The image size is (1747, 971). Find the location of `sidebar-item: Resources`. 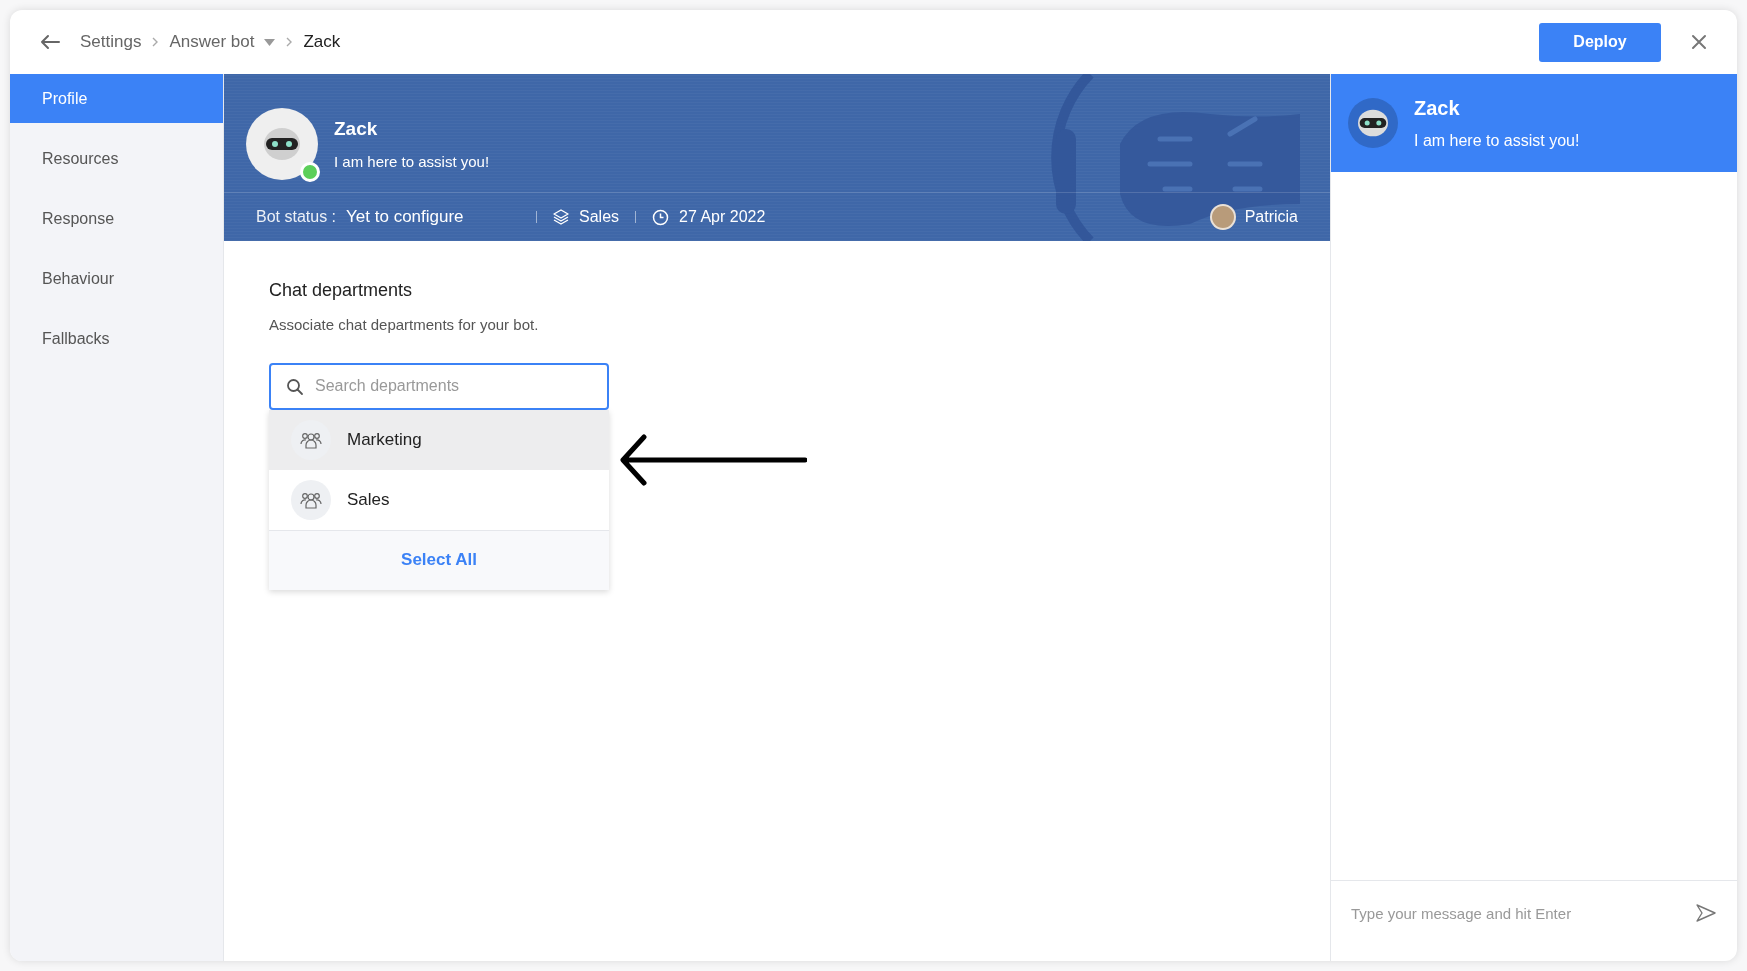

sidebar-item: Resources is located at coordinates (116, 158).